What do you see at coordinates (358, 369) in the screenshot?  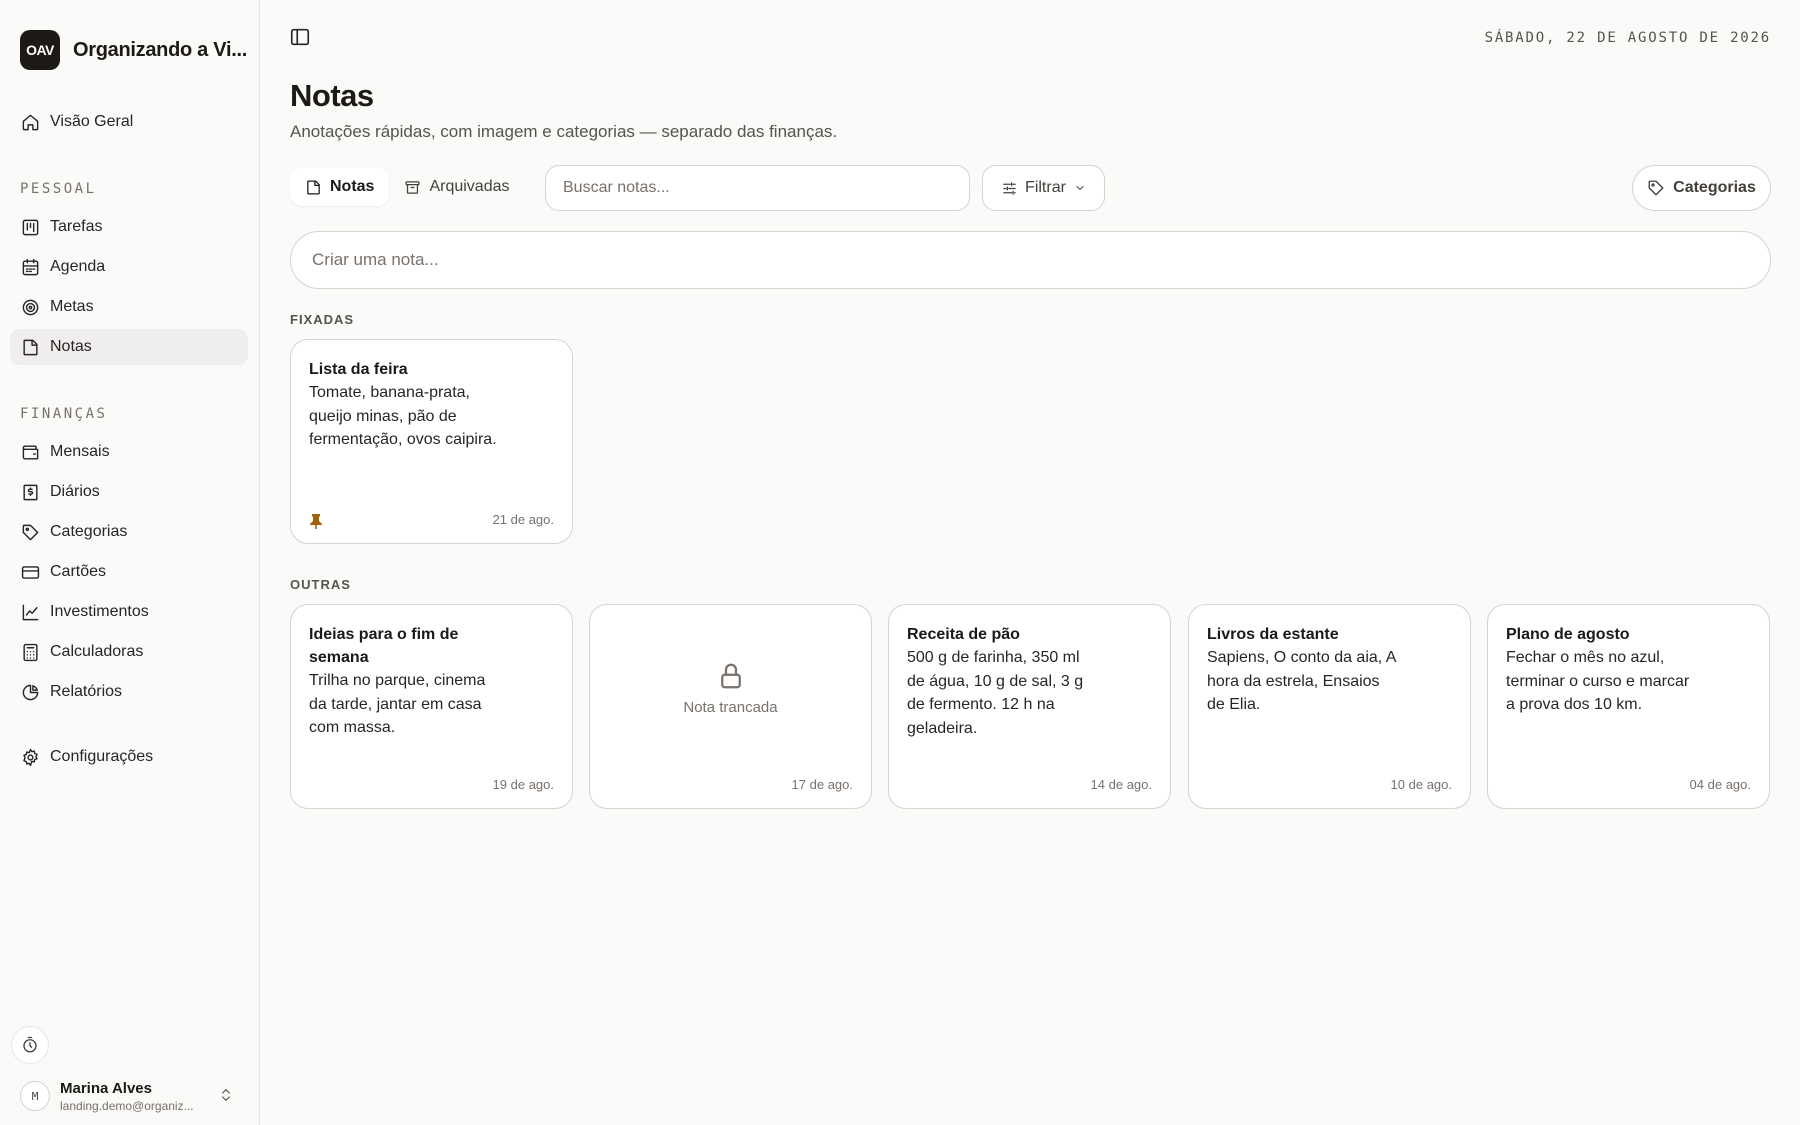 I see `note-title: Lista da feira` at bounding box center [358, 369].